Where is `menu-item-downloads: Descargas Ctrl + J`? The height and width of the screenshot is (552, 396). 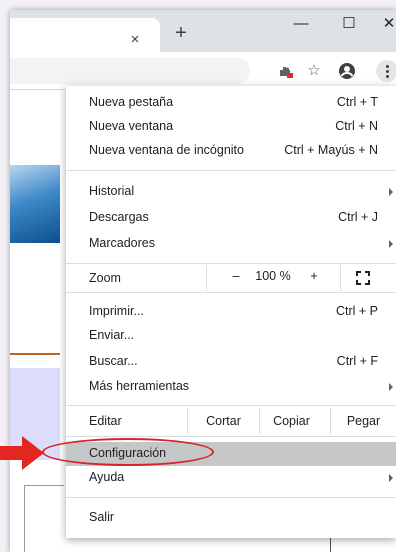
menu-item-downloads: Descargas Ctrl + J is located at coordinates (231, 218).